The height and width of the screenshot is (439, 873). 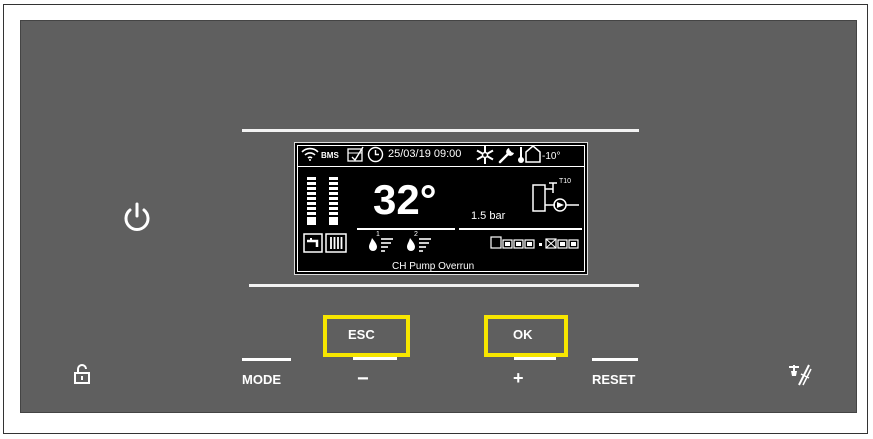 I want to click on flame-1-index: 1, so click(x=378, y=234).